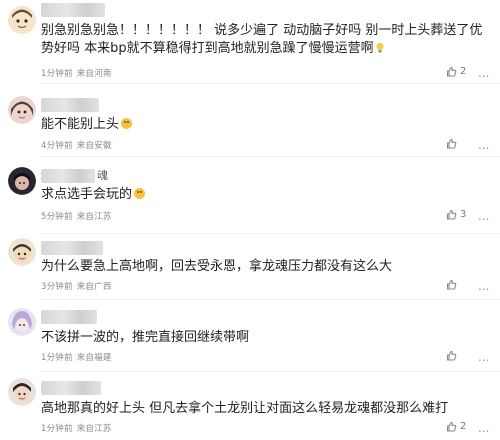  What do you see at coordinates (94, 358) in the screenshot?
I see `comment-location: 来自福建` at bounding box center [94, 358].